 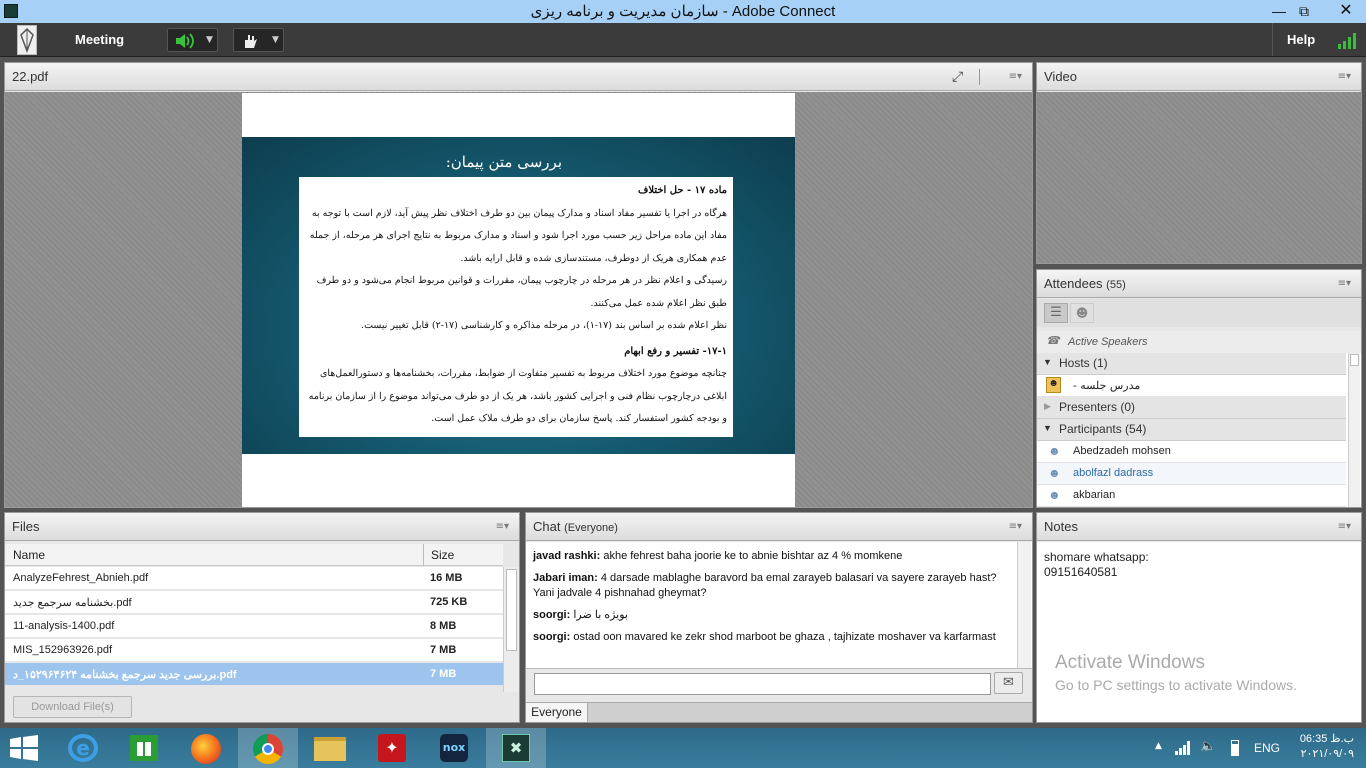 What do you see at coordinates (557, 712) in the screenshot?
I see `tab-everyone: Everyone` at bounding box center [557, 712].